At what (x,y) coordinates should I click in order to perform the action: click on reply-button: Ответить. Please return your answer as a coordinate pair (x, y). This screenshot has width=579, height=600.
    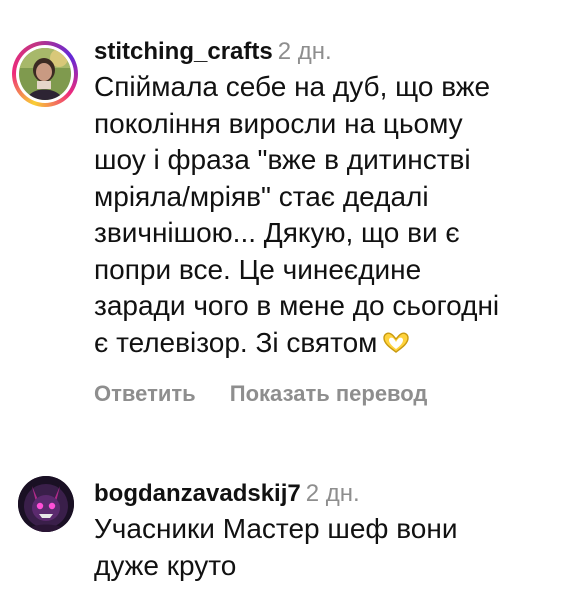
    Looking at the image, I should click on (145, 393).